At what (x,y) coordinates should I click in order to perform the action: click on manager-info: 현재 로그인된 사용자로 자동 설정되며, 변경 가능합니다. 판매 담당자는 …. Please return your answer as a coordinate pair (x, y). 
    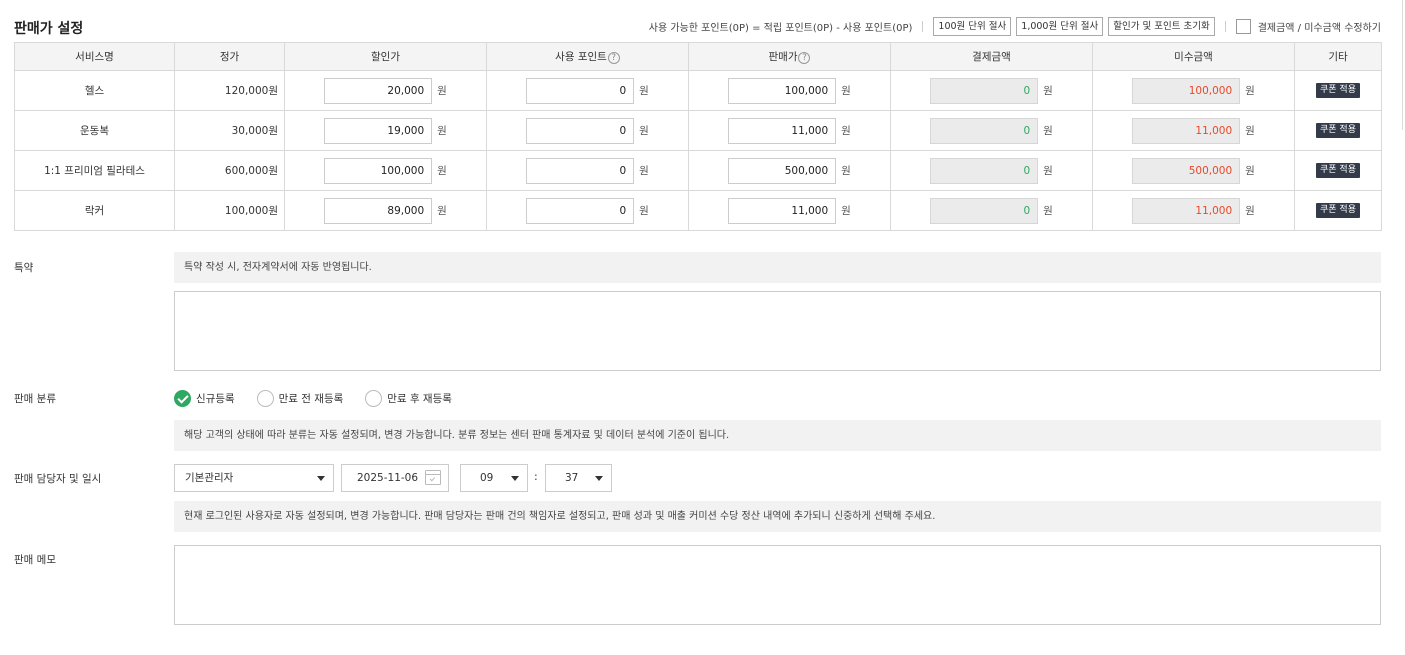
    Looking at the image, I should click on (777, 516).